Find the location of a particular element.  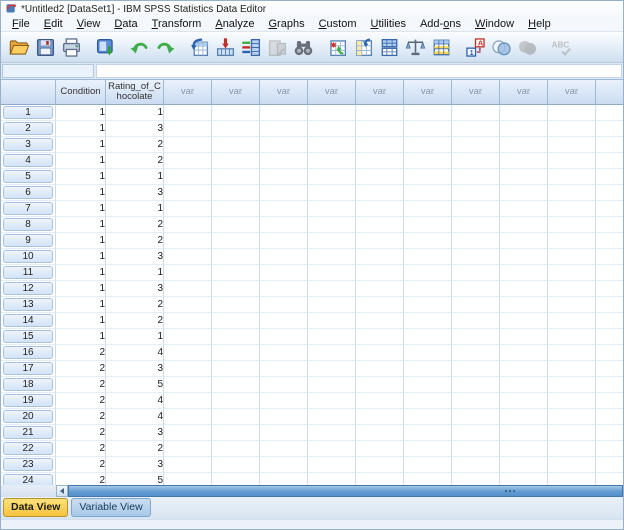

row-header-12: 12 is located at coordinates (28, 289).